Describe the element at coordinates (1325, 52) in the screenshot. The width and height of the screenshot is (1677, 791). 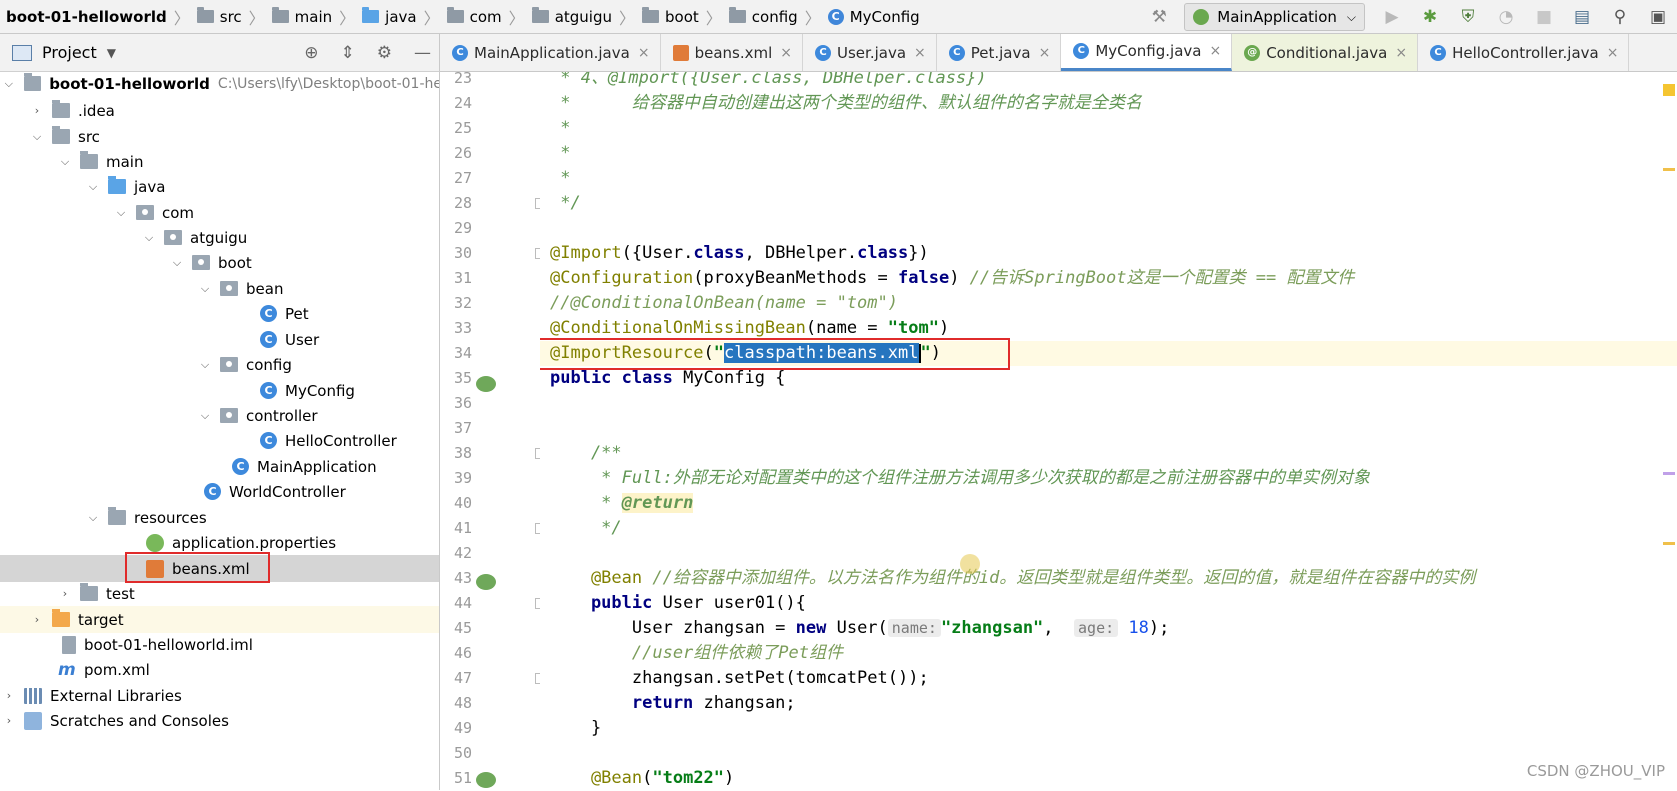
I see `tab-conditional: @ Conditional.java ×` at that location.